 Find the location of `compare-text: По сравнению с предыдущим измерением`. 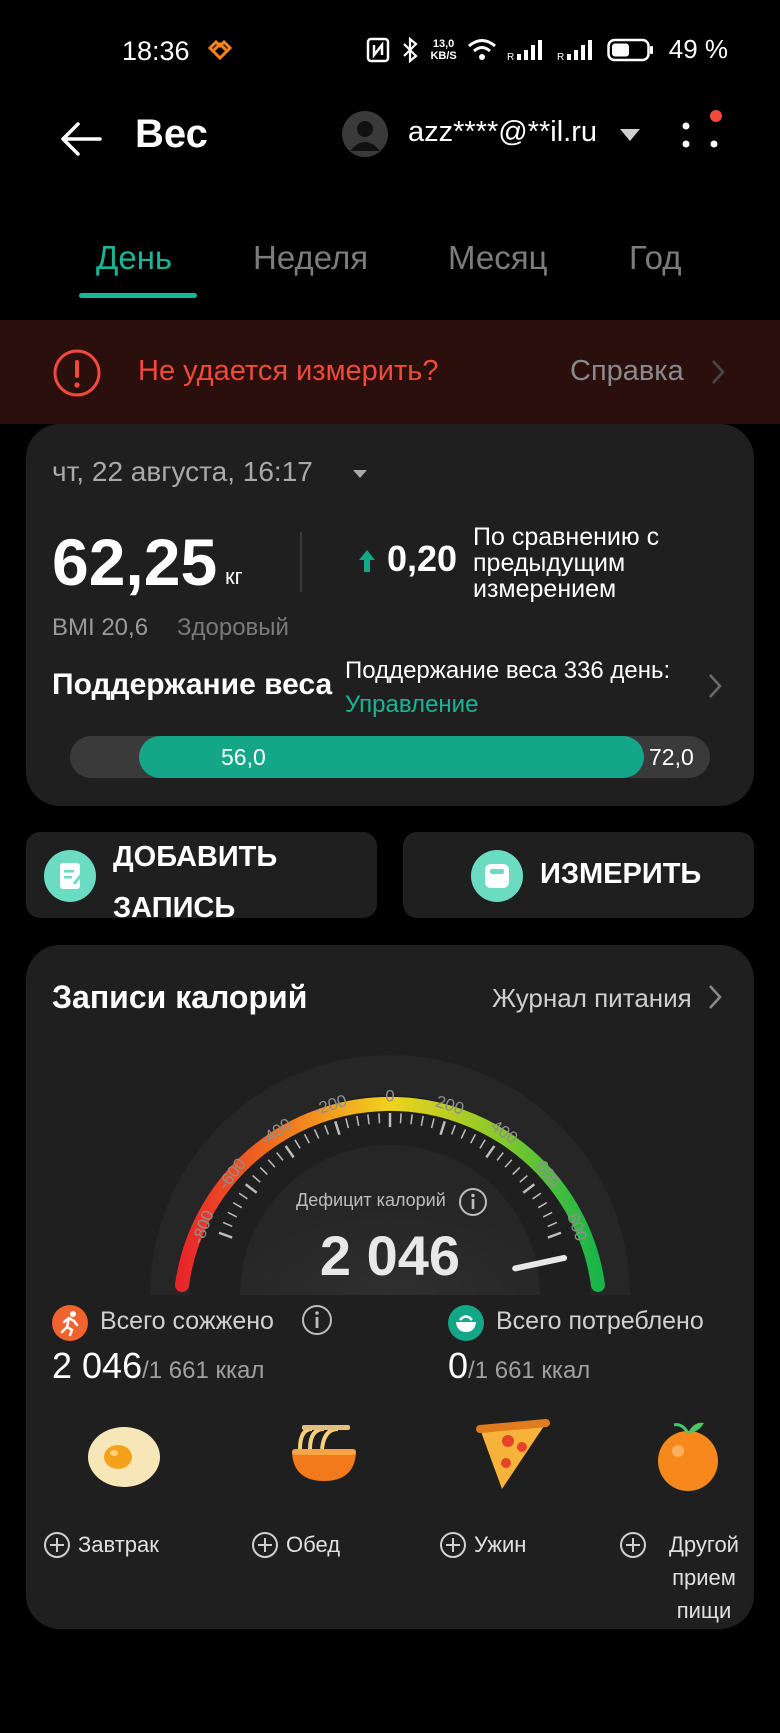

compare-text: По сравнению с предыдущим измерением is located at coordinates (566, 563).